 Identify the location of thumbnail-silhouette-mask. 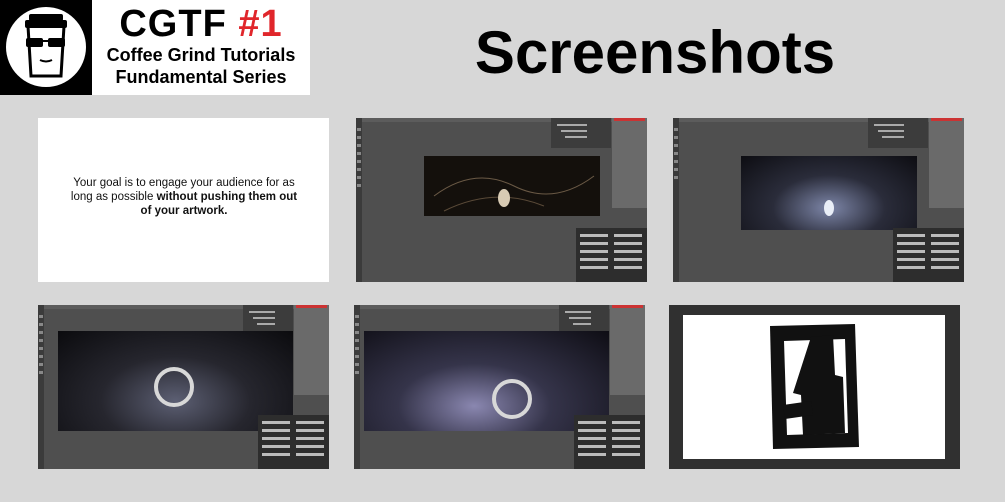
(814, 387).